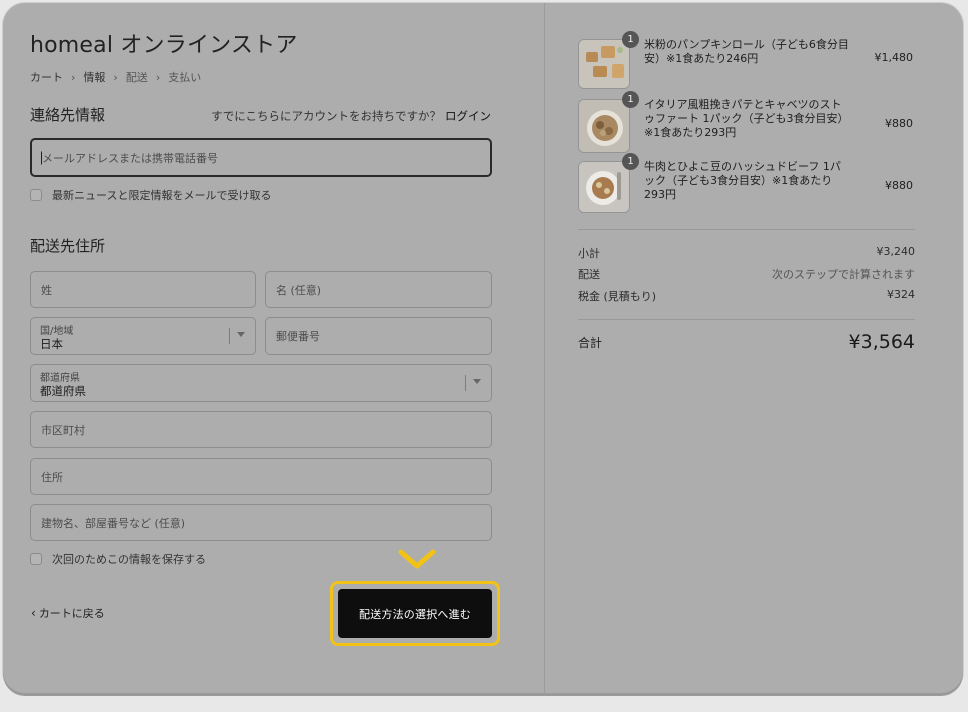  I want to click on breadcrumb-cart: カート, so click(46, 77).